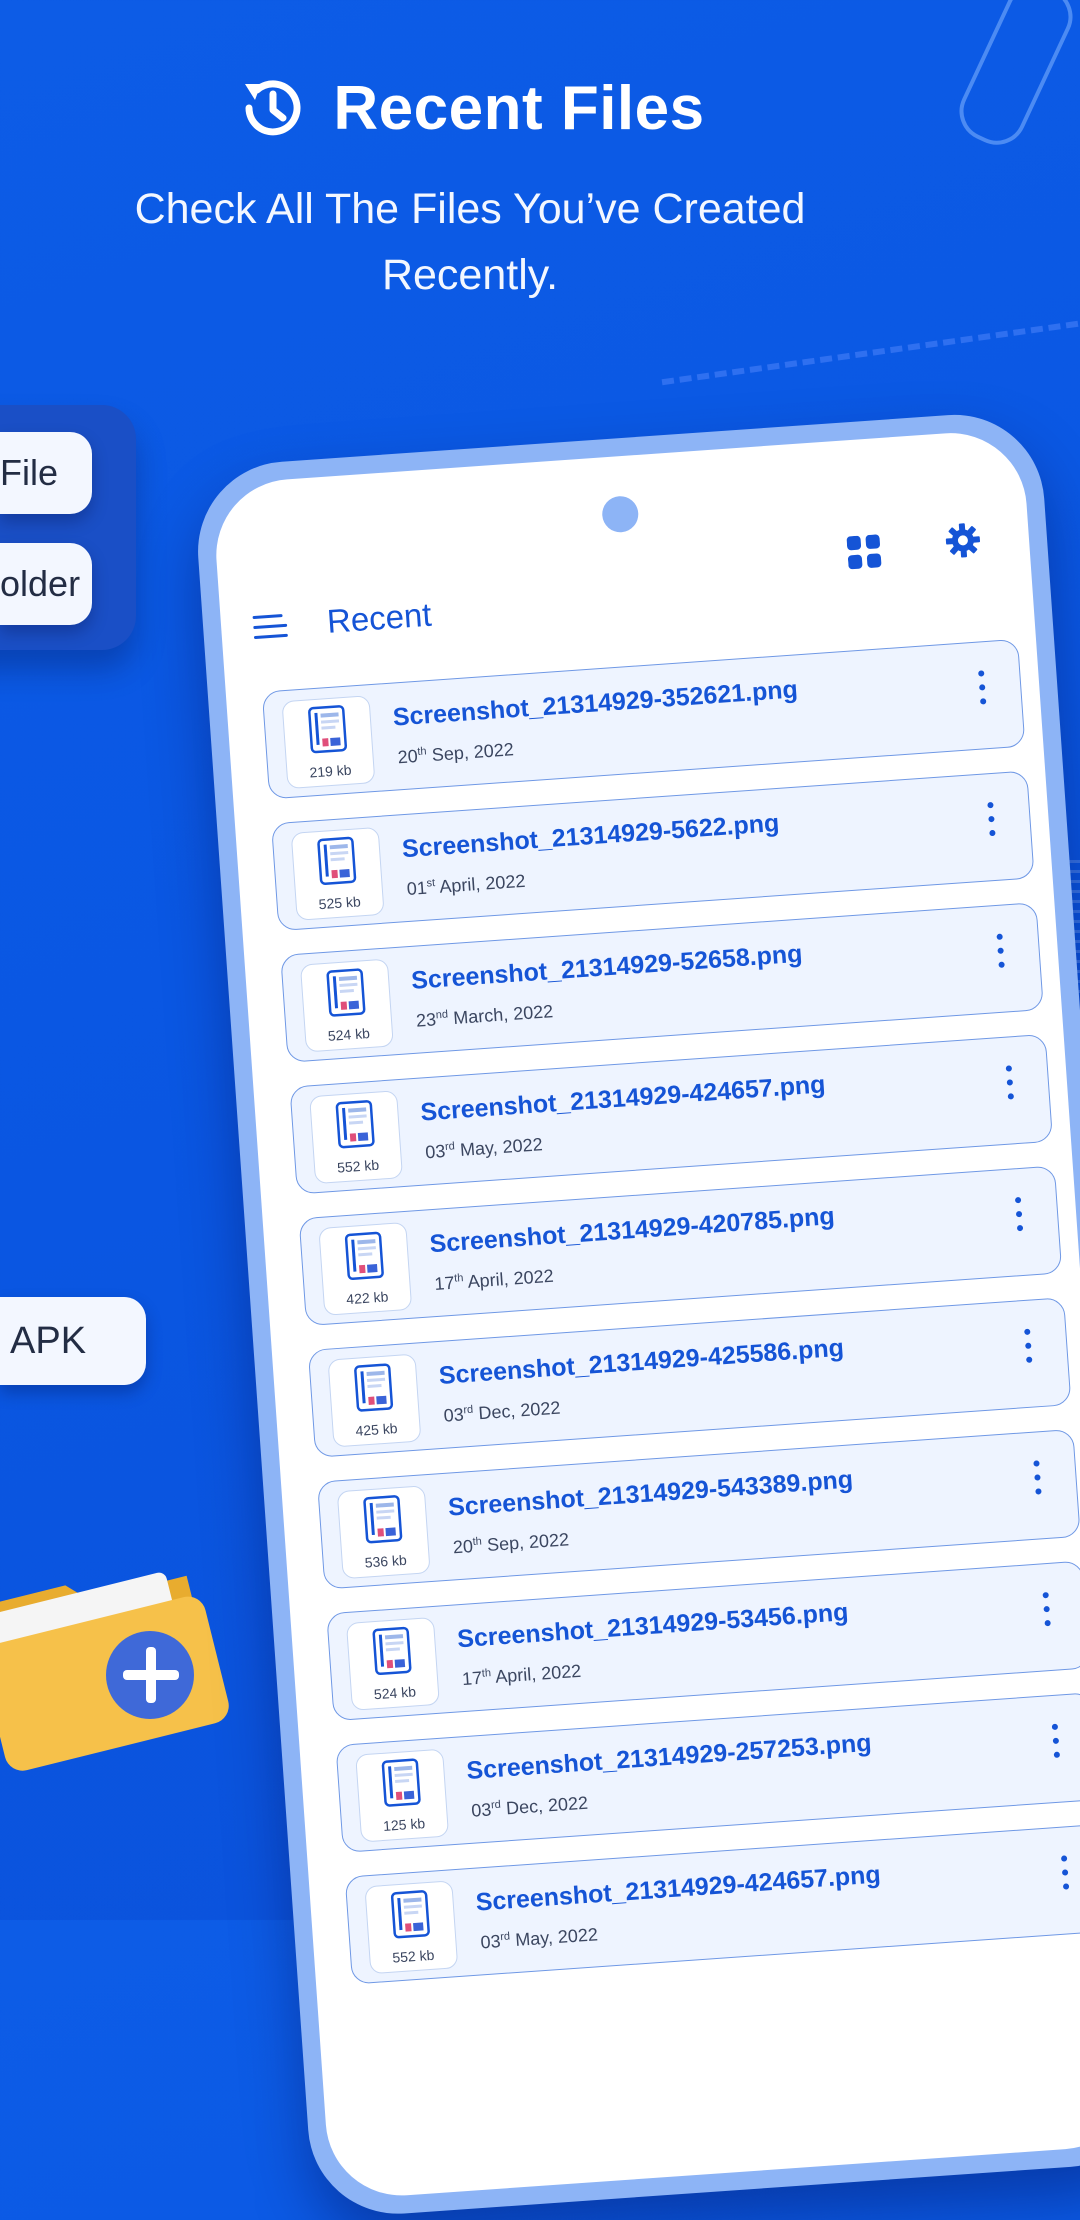 Image resolution: width=1080 pixels, height=2220 pixels. I want to click on file-thumbnail: 425 kb, so click(374, 1400).